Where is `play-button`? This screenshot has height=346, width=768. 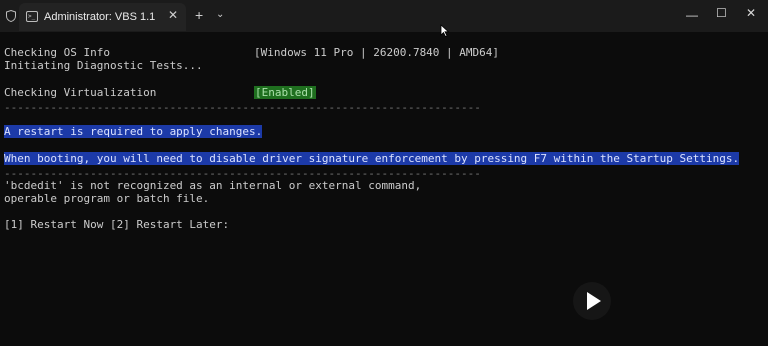 play-button is located at coordinates (592, 301).